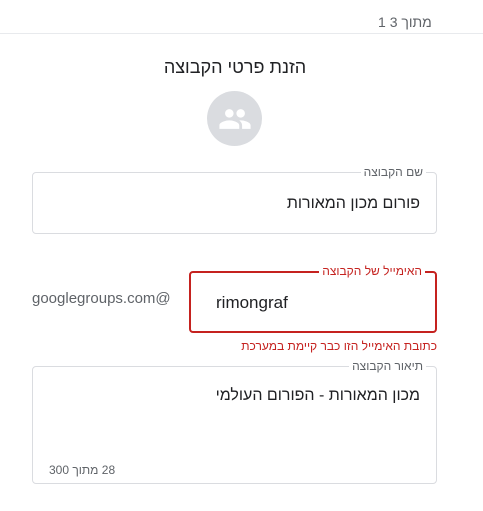  I want to click on group-email-field: האימייל של הקבוצה rimongraf, so click(313, 298).